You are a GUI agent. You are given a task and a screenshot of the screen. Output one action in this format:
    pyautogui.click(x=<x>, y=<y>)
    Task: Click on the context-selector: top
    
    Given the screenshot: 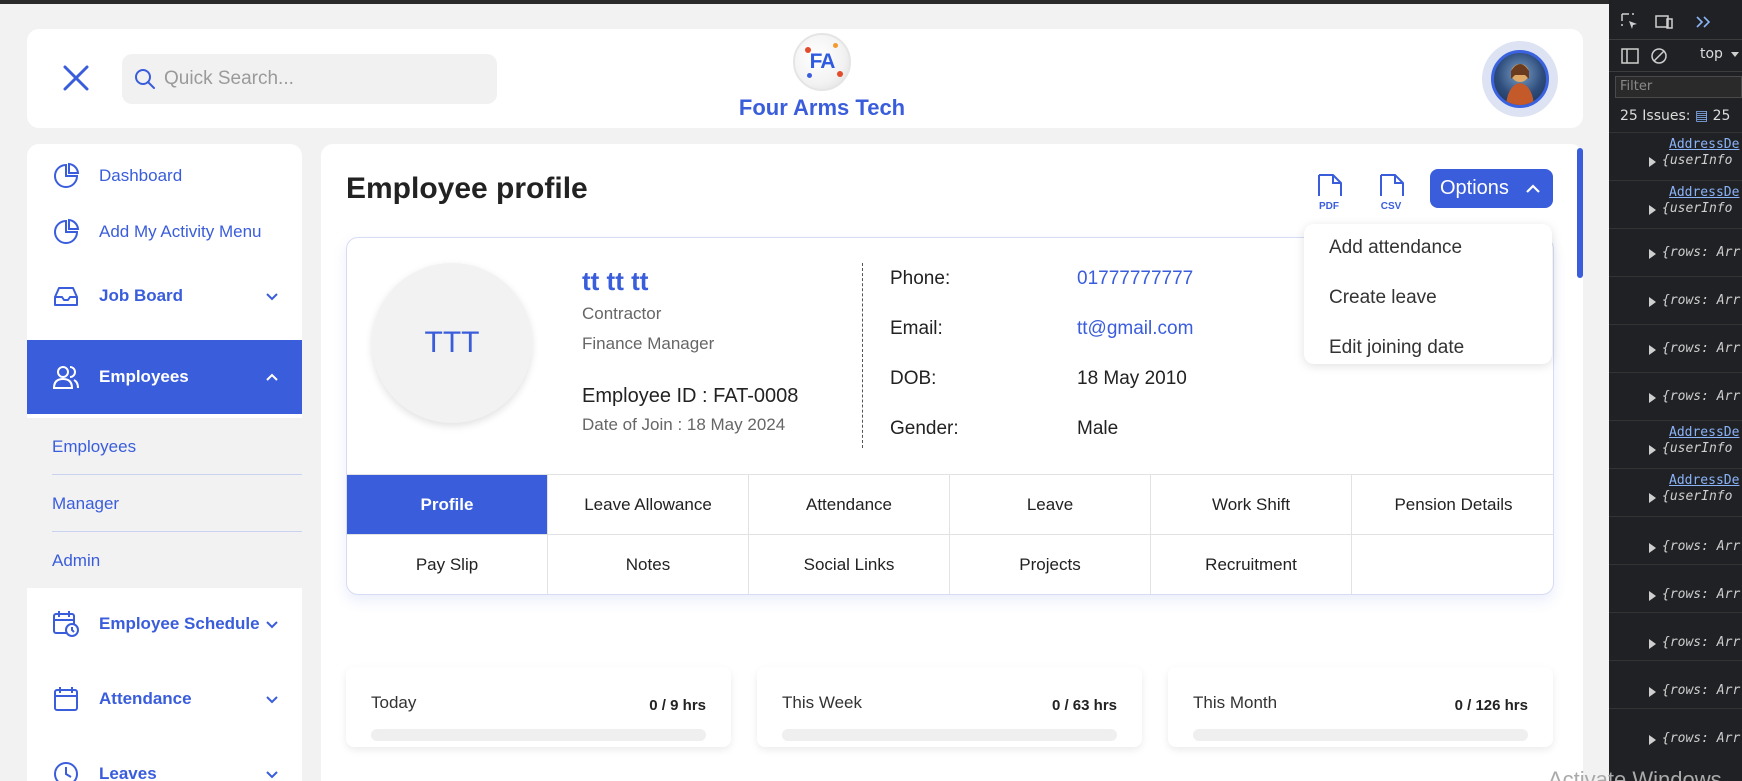 What is the action you would take?
    pyautogui.click(x=1711, y=54)
    